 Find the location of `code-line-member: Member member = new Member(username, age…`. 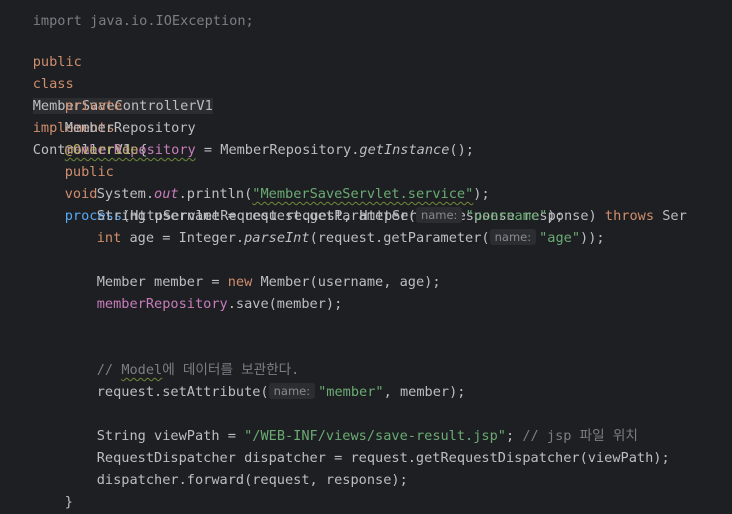

code-line-member: Member member = new Member(username, age… is located at coordinates (252, 269).